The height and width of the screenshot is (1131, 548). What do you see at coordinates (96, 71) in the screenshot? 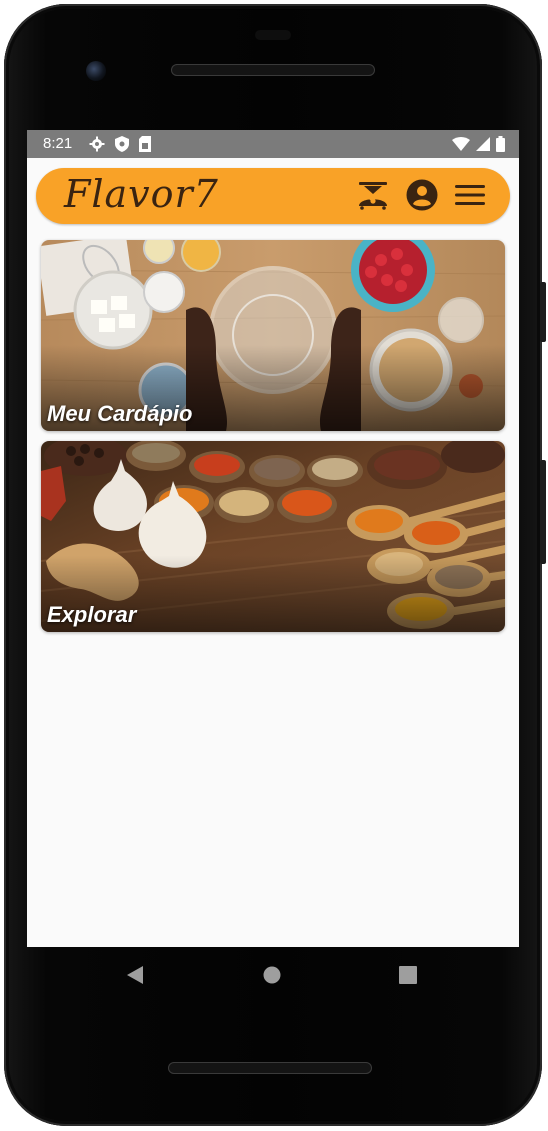
I see `front-camera` at bounding box center [96, 71].